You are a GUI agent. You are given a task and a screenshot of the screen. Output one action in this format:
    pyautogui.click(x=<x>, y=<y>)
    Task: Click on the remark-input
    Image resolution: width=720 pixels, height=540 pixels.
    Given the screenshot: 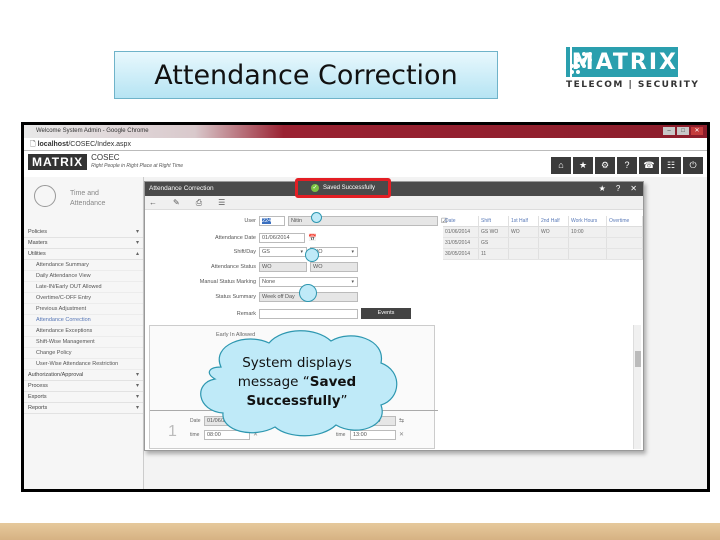 What is the action you would take?
    pyautogui.click(x=308, y=313)
    